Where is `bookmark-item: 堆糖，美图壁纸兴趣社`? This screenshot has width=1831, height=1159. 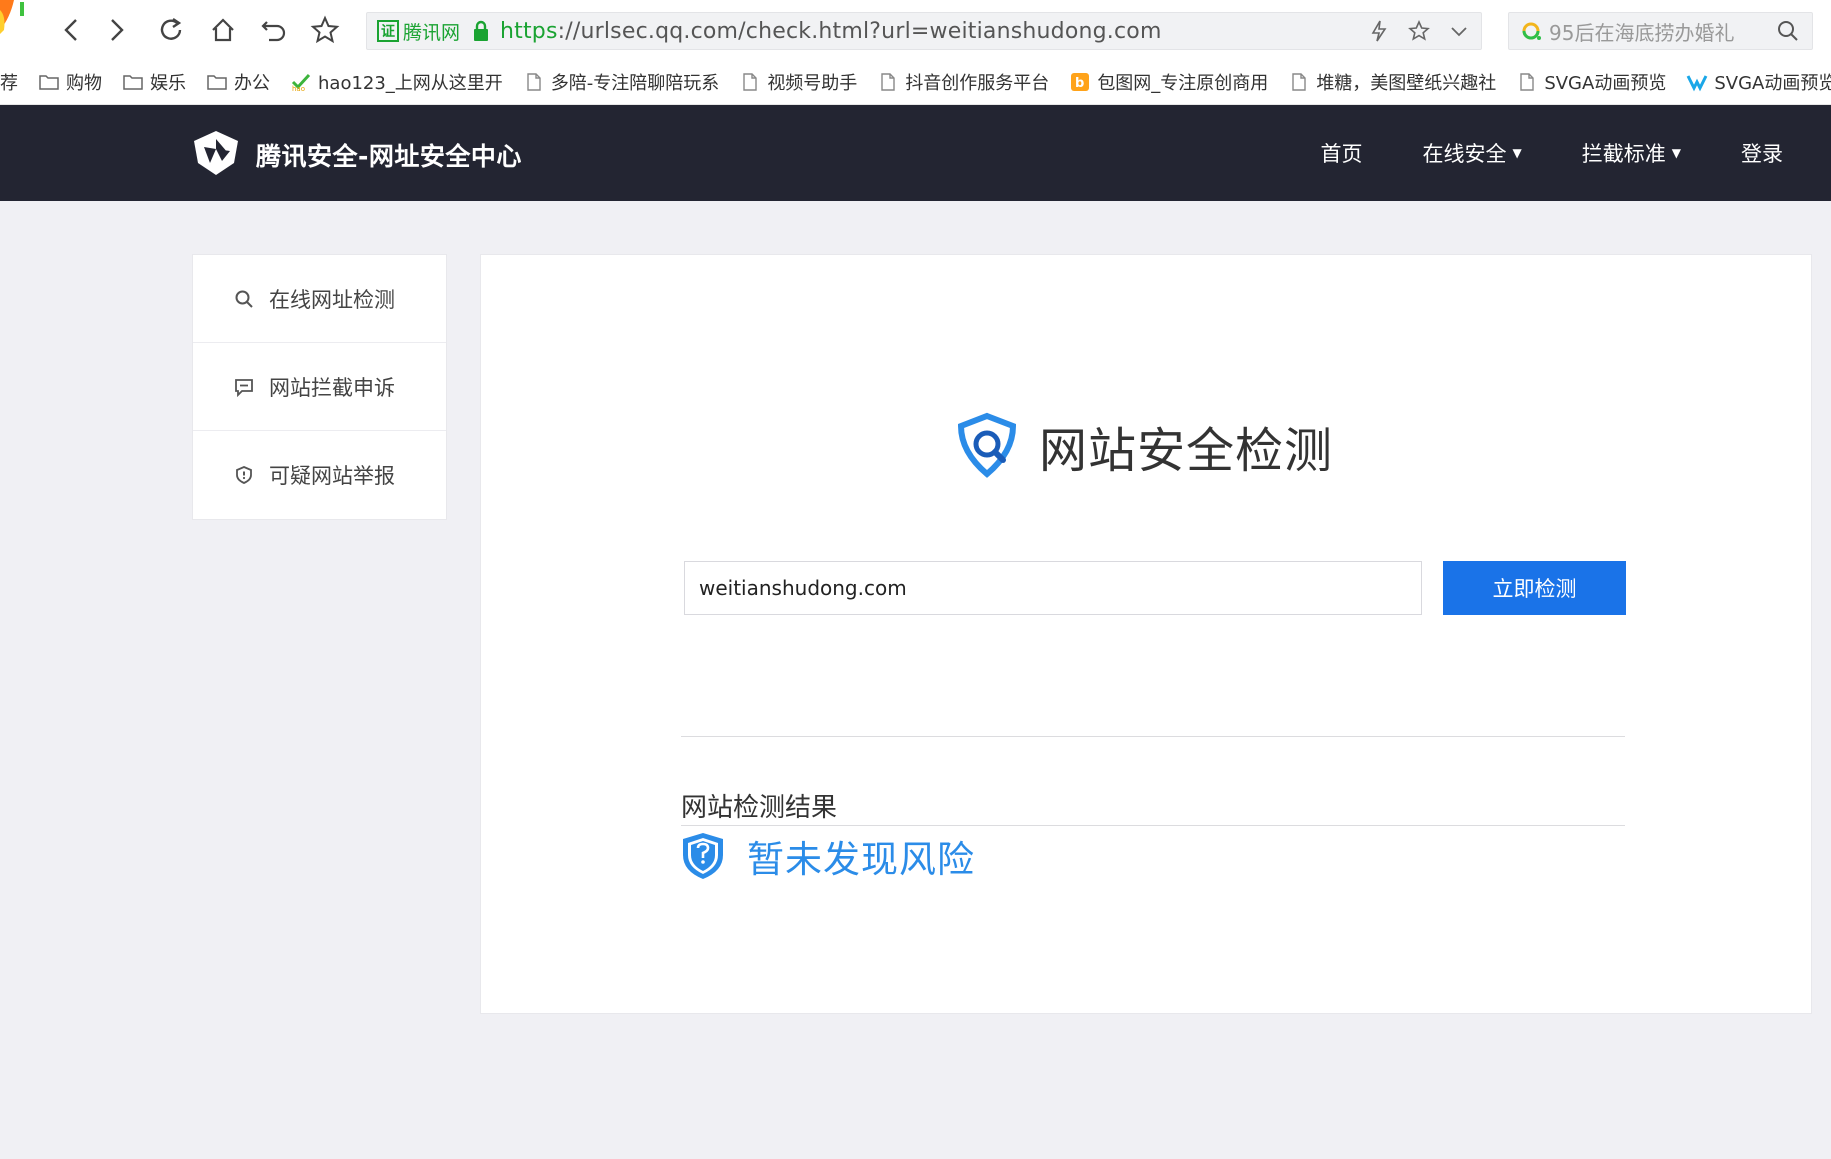
bookmark-item: 堆糖，美图壁纸兴趣社 is located at coordinates (1392, 82).